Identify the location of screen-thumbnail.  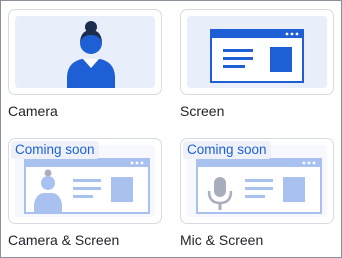
(257, 52).